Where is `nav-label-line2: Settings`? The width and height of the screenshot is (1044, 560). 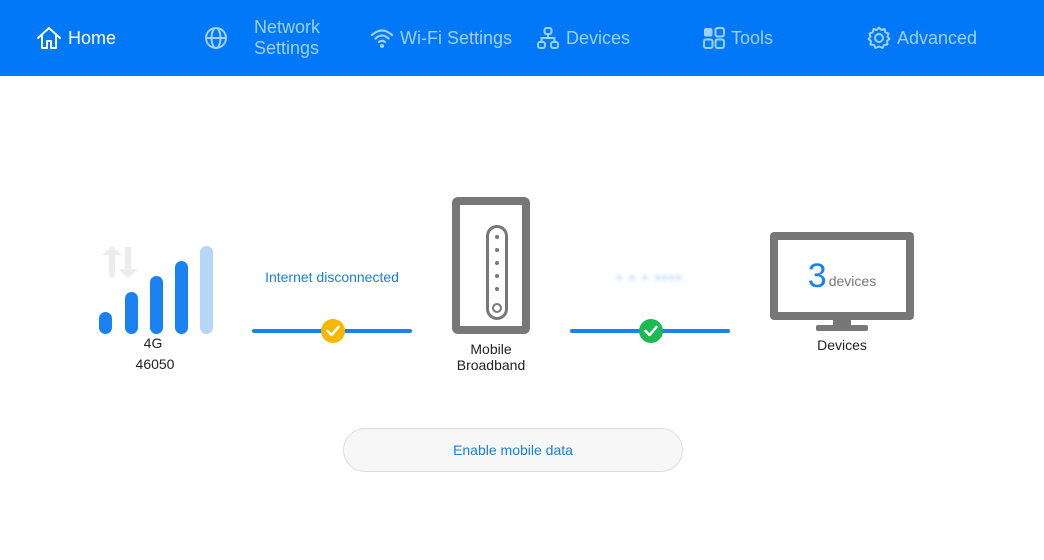 nav-label-line2: Settings is located at coordinates (287, 48).